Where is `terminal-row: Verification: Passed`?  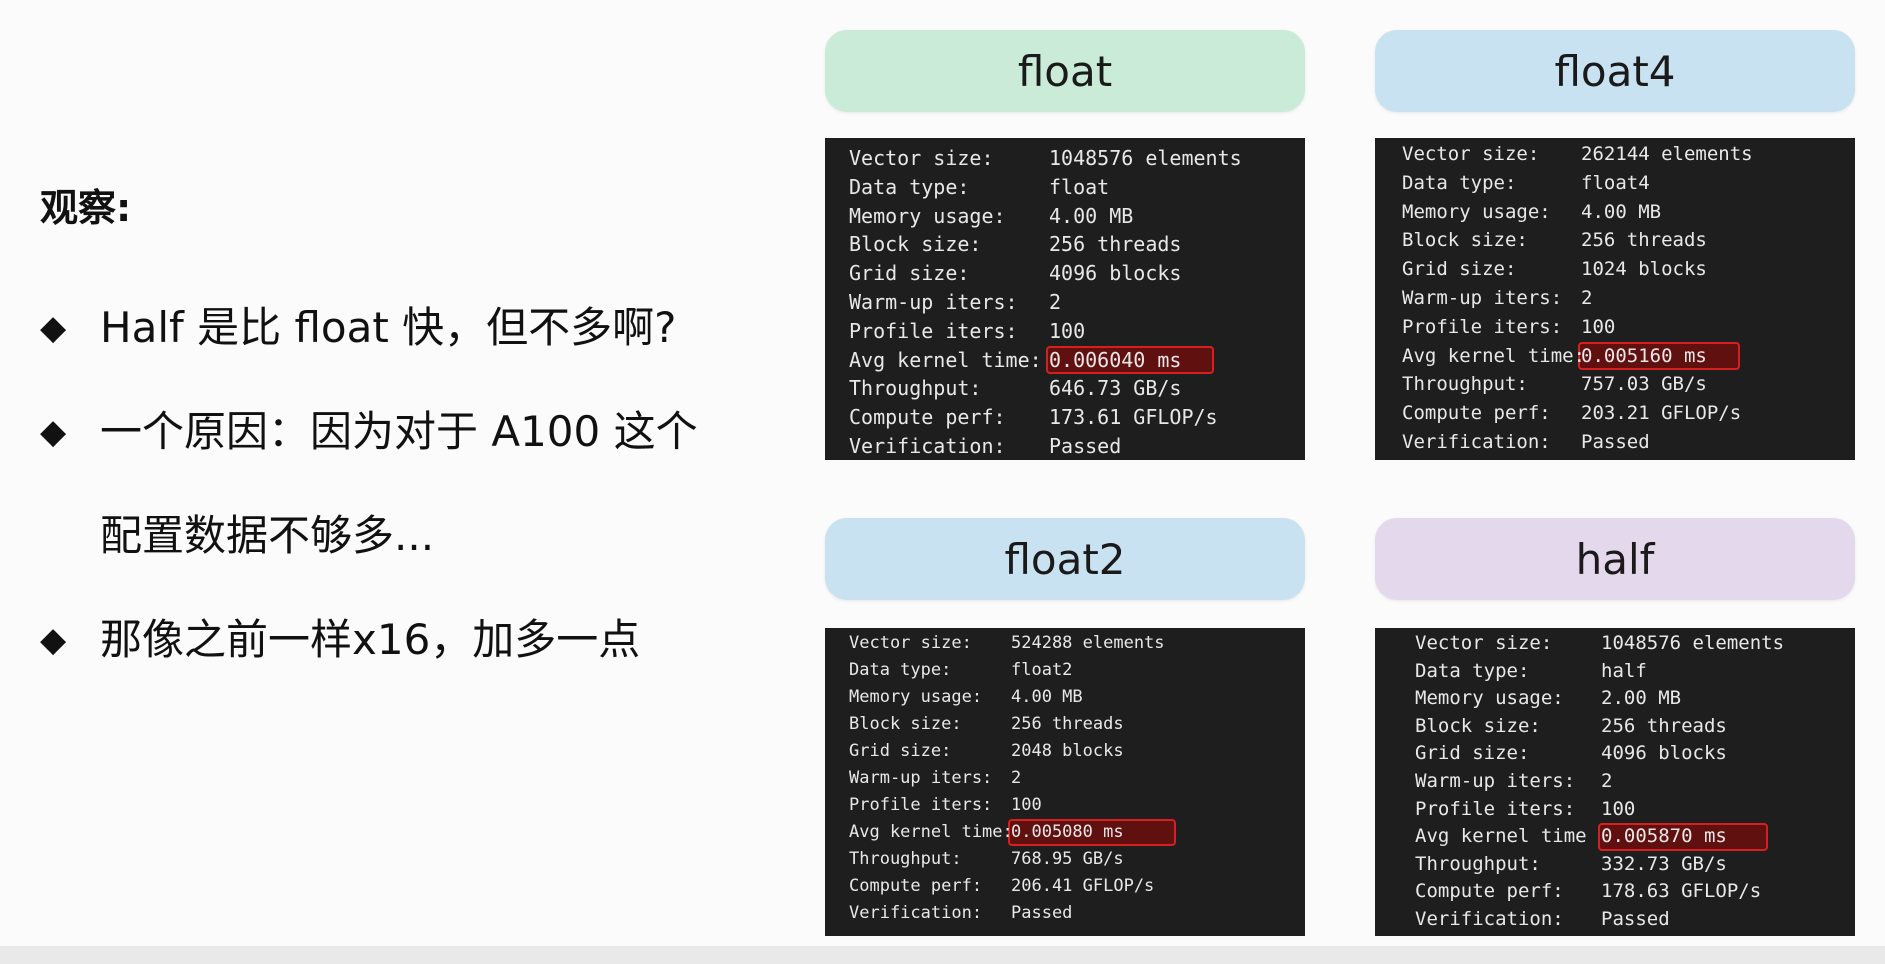 terminal-row: Verification: Passed is located at coordinates (1065, 446).